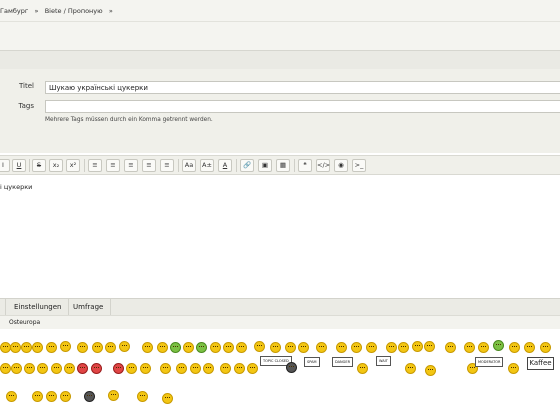 The height and width of the screenshot is (420, 560). What do you see at coordinates (19, 165) in the screenshot?
I see `underline-button: U` at bounding box center [19, 165].